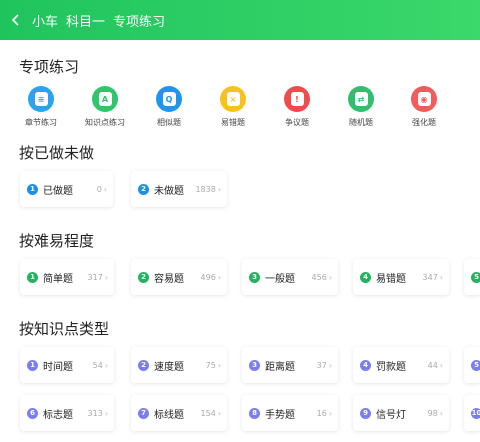 The image size is (480, 442). Describe the element at coordinates (424, 122) in the screenshot. I see `practice-label: 强化题` at that location.